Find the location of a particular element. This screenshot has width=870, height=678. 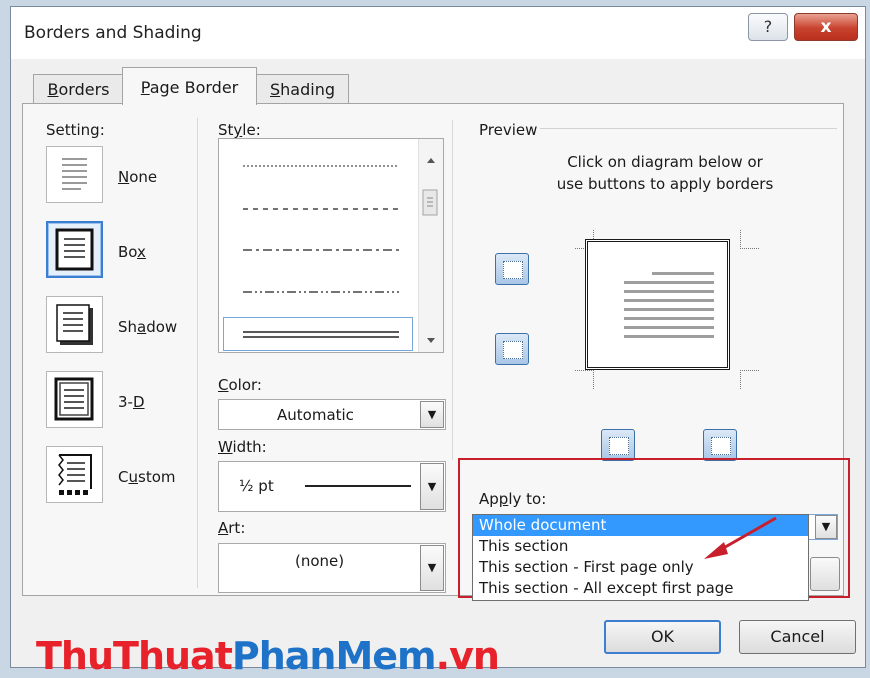

style-label: Style: is located at coordinates (239, 130).